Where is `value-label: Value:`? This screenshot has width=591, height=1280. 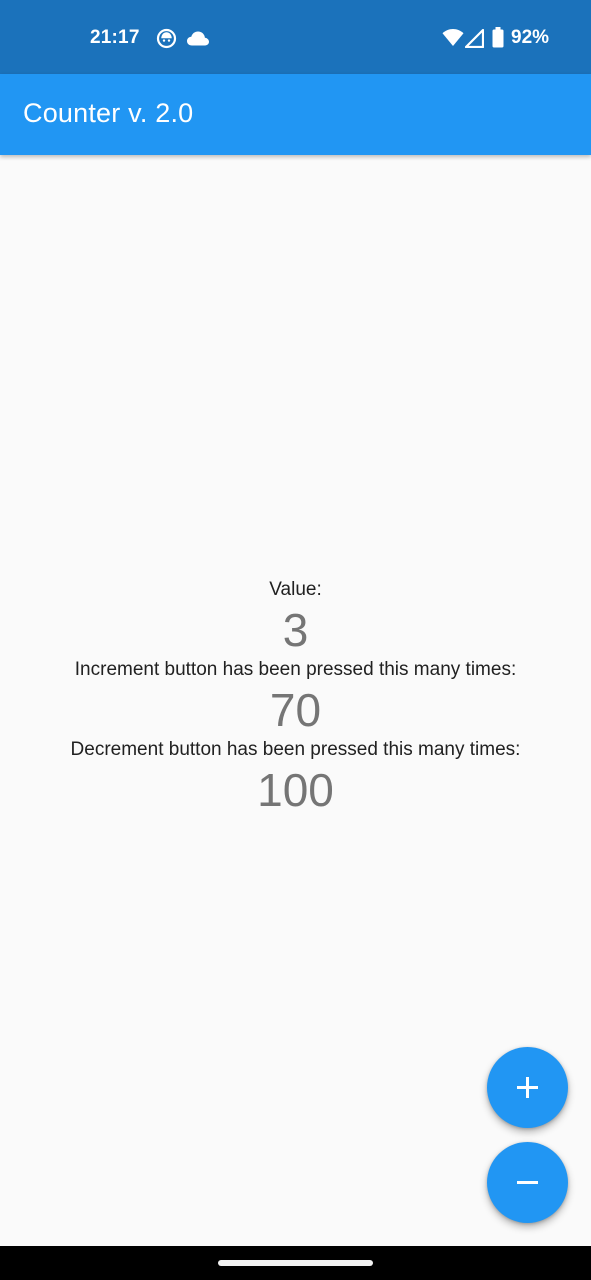 value-label: Value: is located at coordinates (295, 589).